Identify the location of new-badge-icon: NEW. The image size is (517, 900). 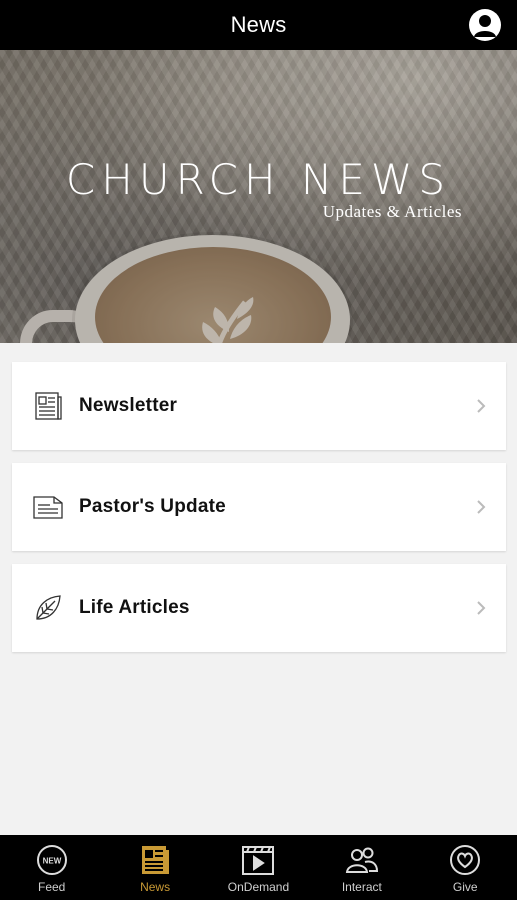
(52, 860).